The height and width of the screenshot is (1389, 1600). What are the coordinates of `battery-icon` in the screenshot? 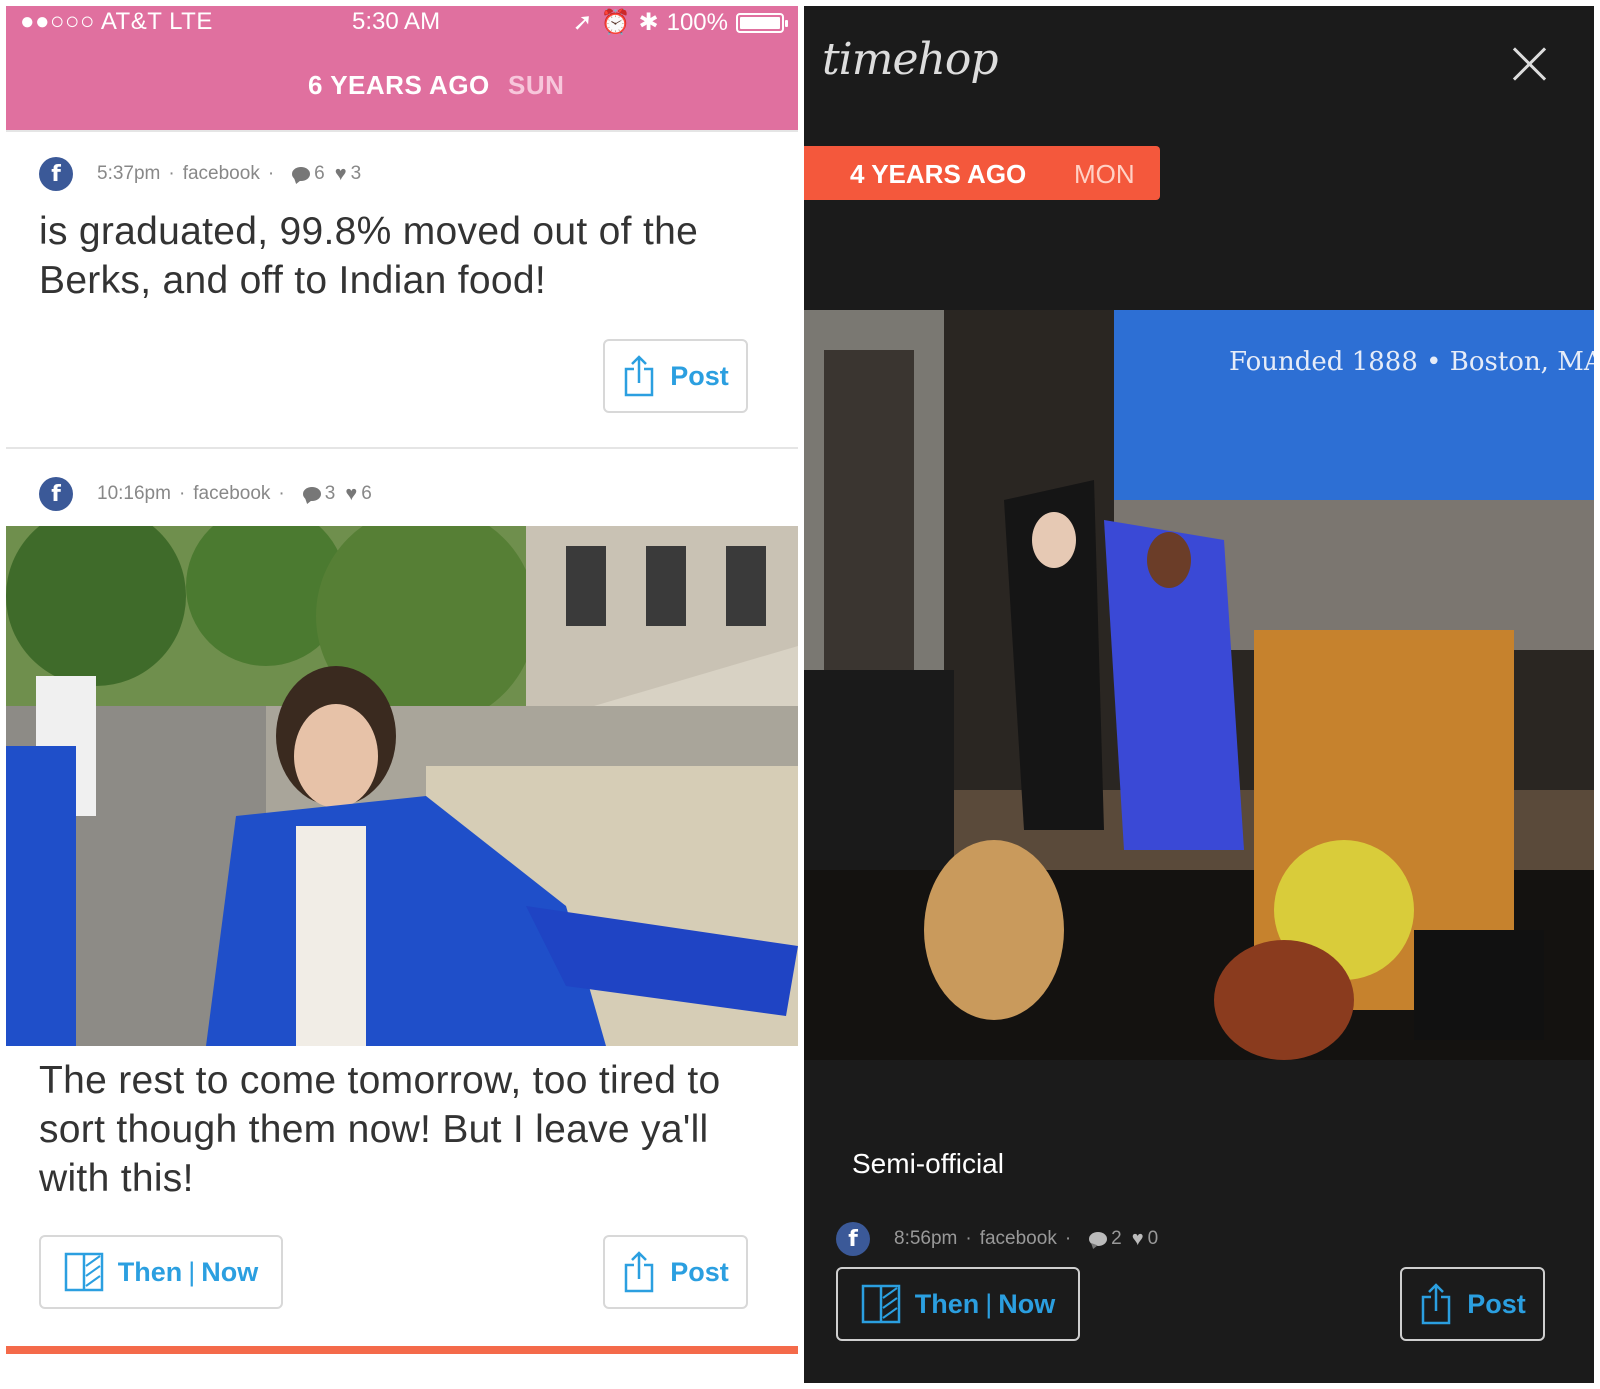 It's located at (762, 22).